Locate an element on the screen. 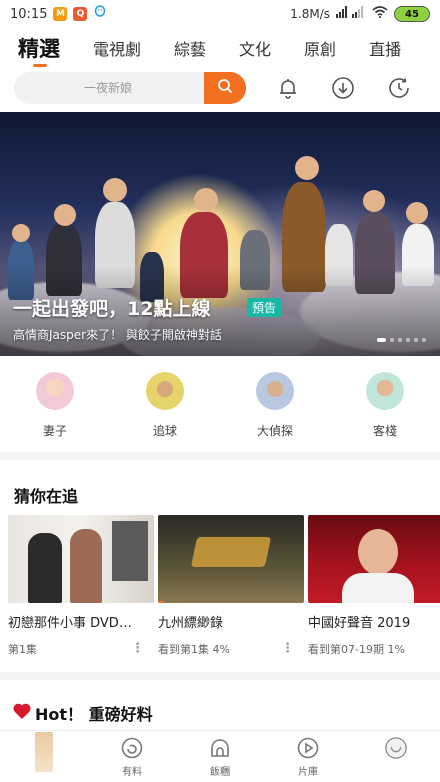 This screenshot has width=440, height=782. thumb-logo is located at coordinates (231, 552).